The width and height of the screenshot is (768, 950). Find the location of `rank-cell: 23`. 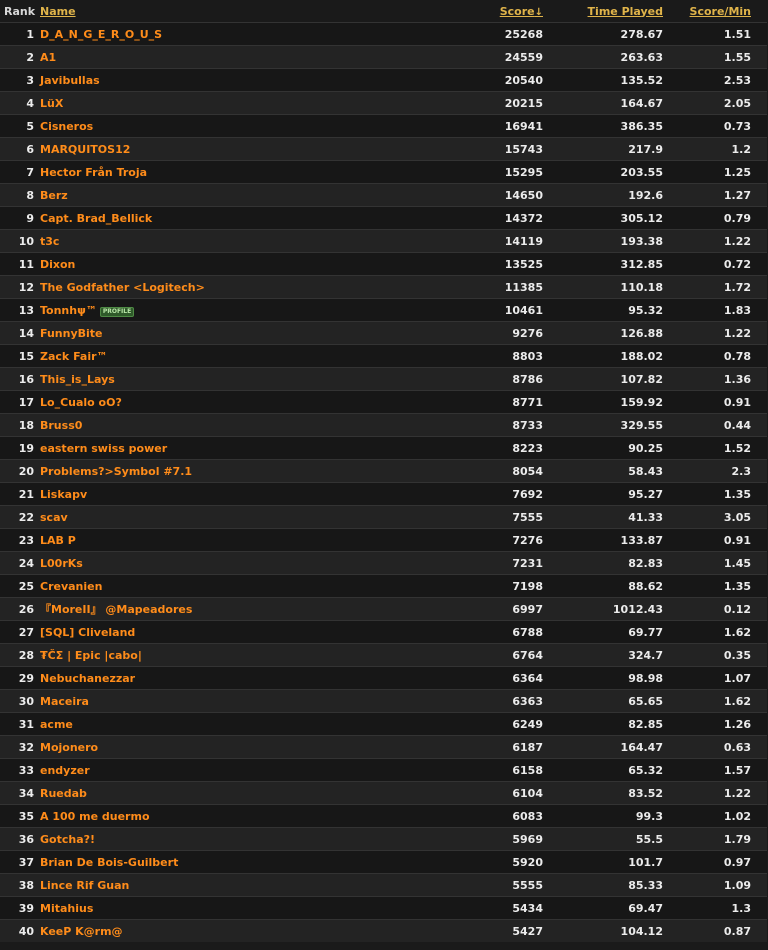

rank-cell: 23 is located at coordinates (20, 540).